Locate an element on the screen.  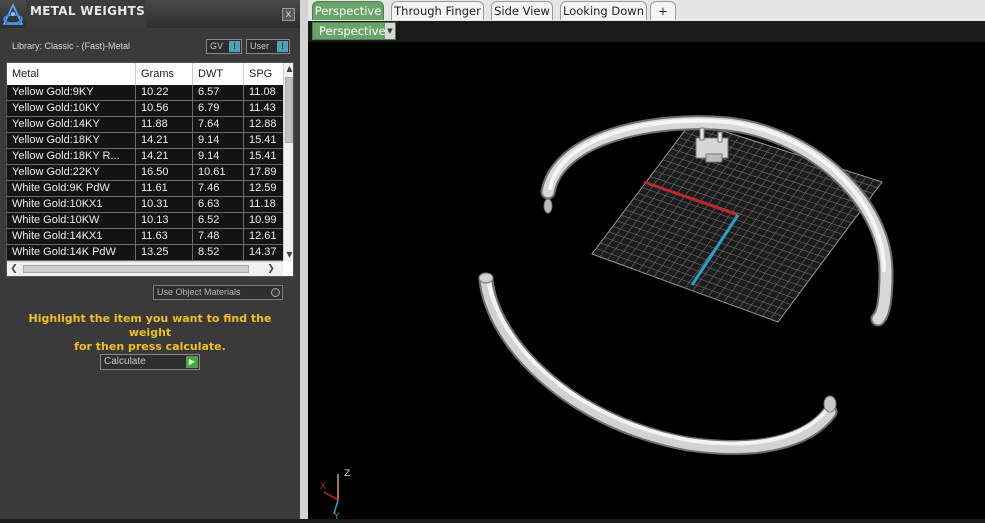
cell-metal: White Gold:14K PdW is located at coordinates (71, 253).